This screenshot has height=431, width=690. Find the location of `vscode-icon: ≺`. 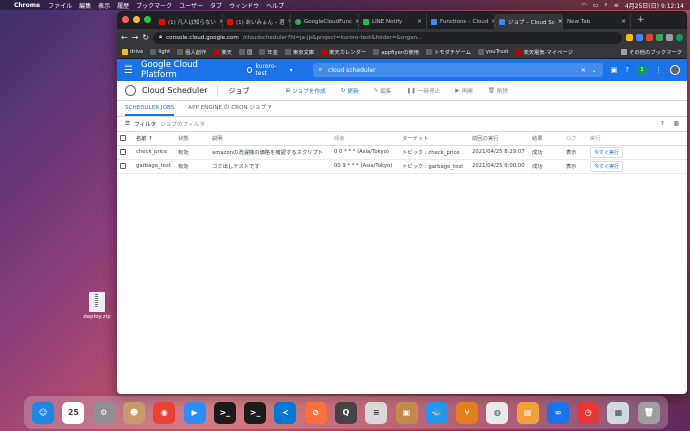

vscode-icon: ≺ is located at coordinates (285, 412).